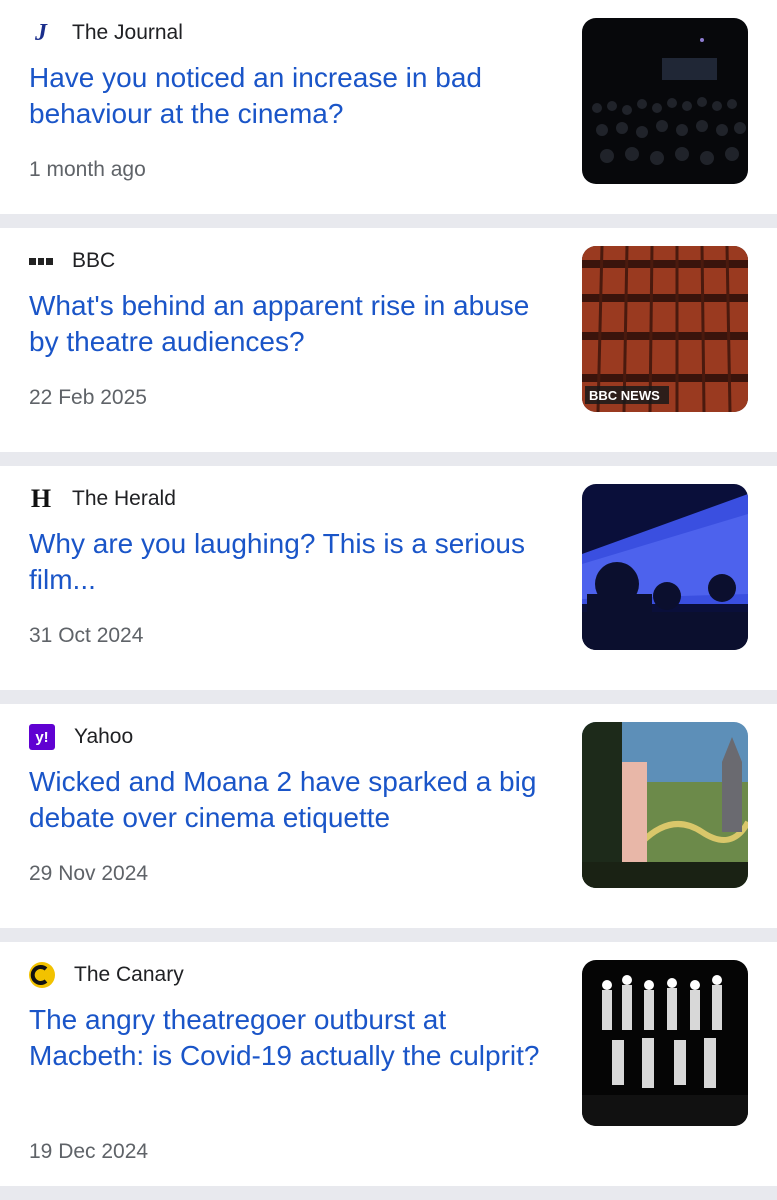 This screenshot has width=777, height=1200. What do you see at coordinates (41, 32) in the screenshot?
I see `journal-logo-icon: J` at bounding box center [41, 32].